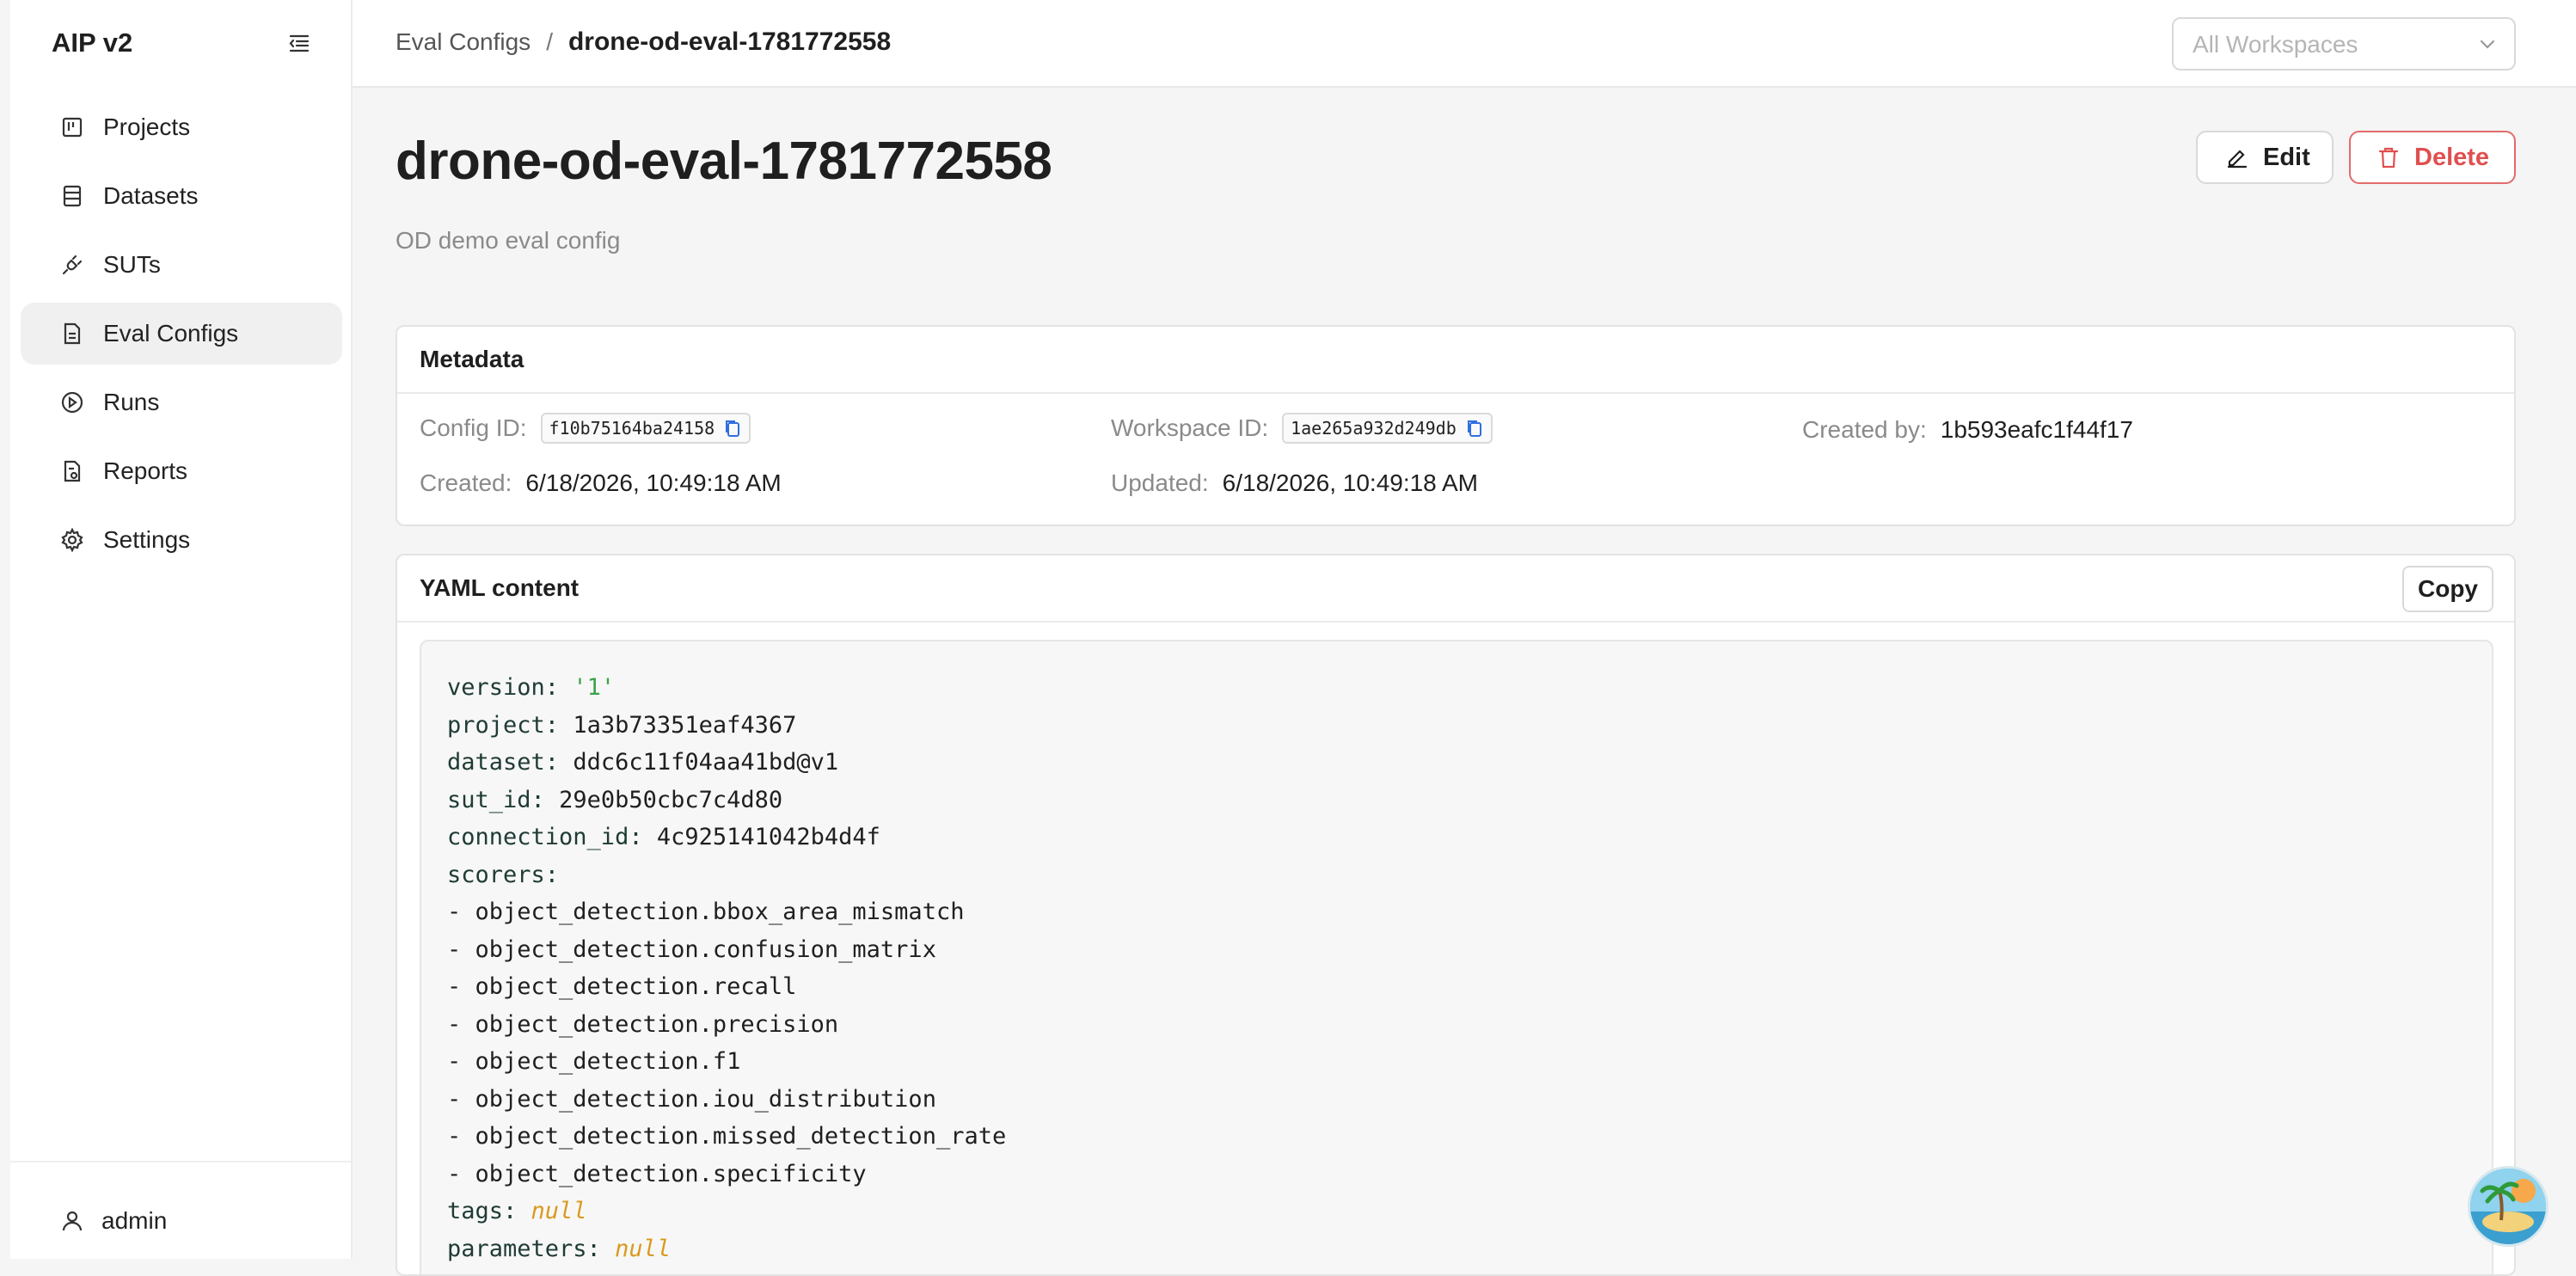  I want to click on breadcrumb: Eval Configs / drone-od-eval-1781772558, so click(643, 42).